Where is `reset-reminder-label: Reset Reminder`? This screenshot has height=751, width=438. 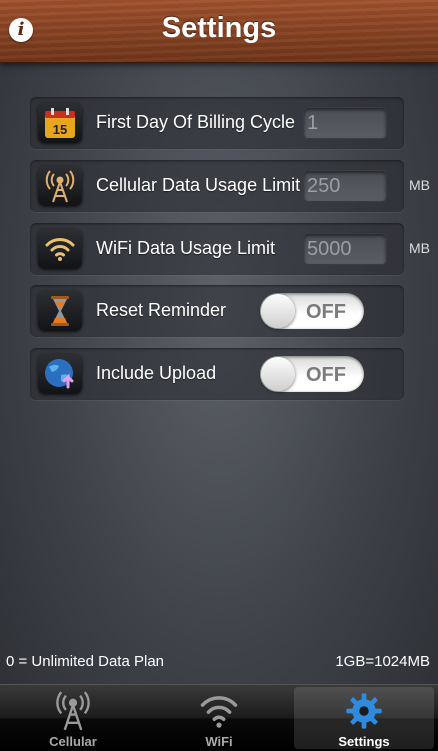
reset-reminder-label: Reset Reminder is located at coordinates (161, 310).